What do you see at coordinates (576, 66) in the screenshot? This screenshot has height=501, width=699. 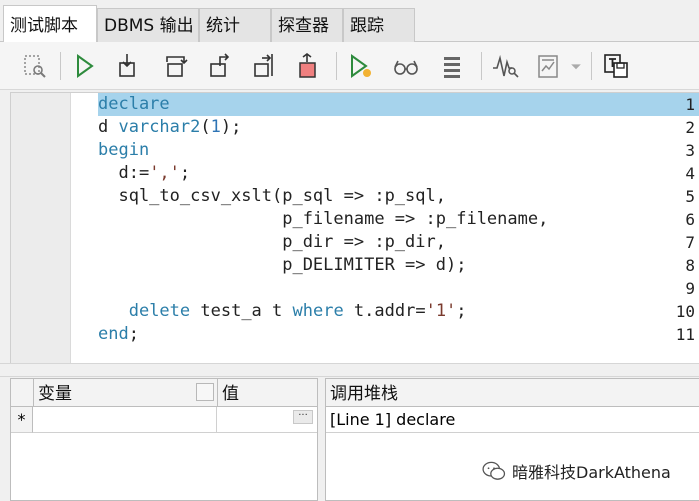 I see `dropdown-arrow-icon` at bounding box center [576, 66].